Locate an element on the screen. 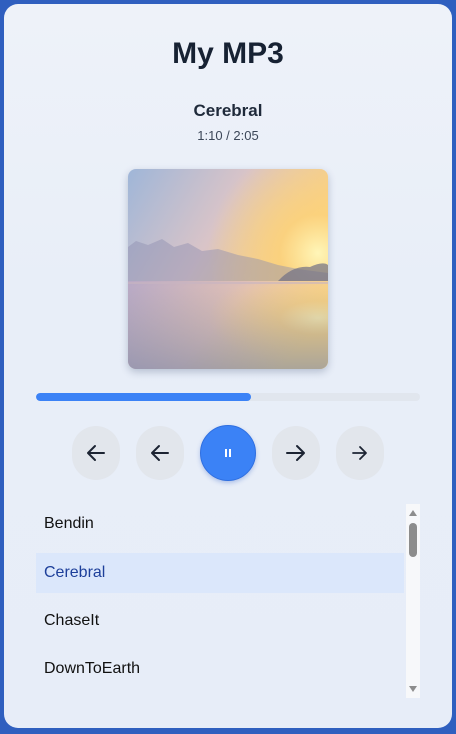 Image resolution: width=456 pixels, height=734 pixels. playlist-scrollbar is located at coordinates (413, 601).